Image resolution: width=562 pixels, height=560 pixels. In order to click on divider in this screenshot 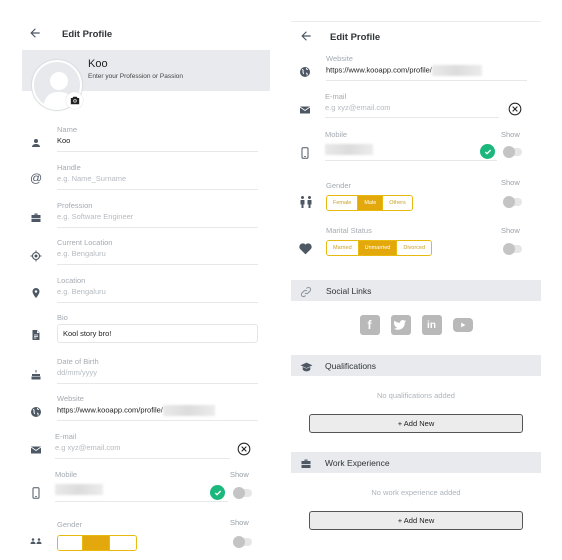, I will do `click(416, 21)`.